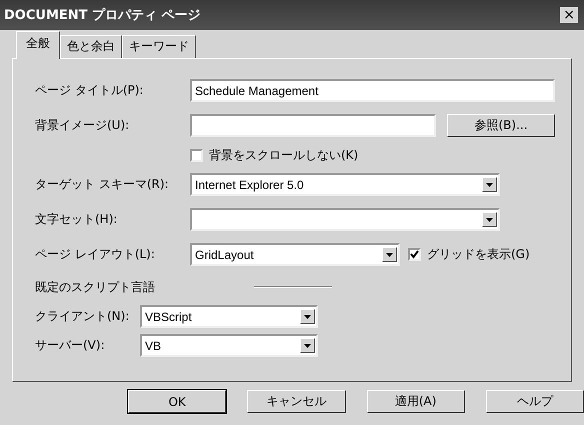 This screenshot has width=584, height=425. Describe the element at coordinates (296, 401) in the screenshot. I see `dialog-button: キャンセル` at that location.